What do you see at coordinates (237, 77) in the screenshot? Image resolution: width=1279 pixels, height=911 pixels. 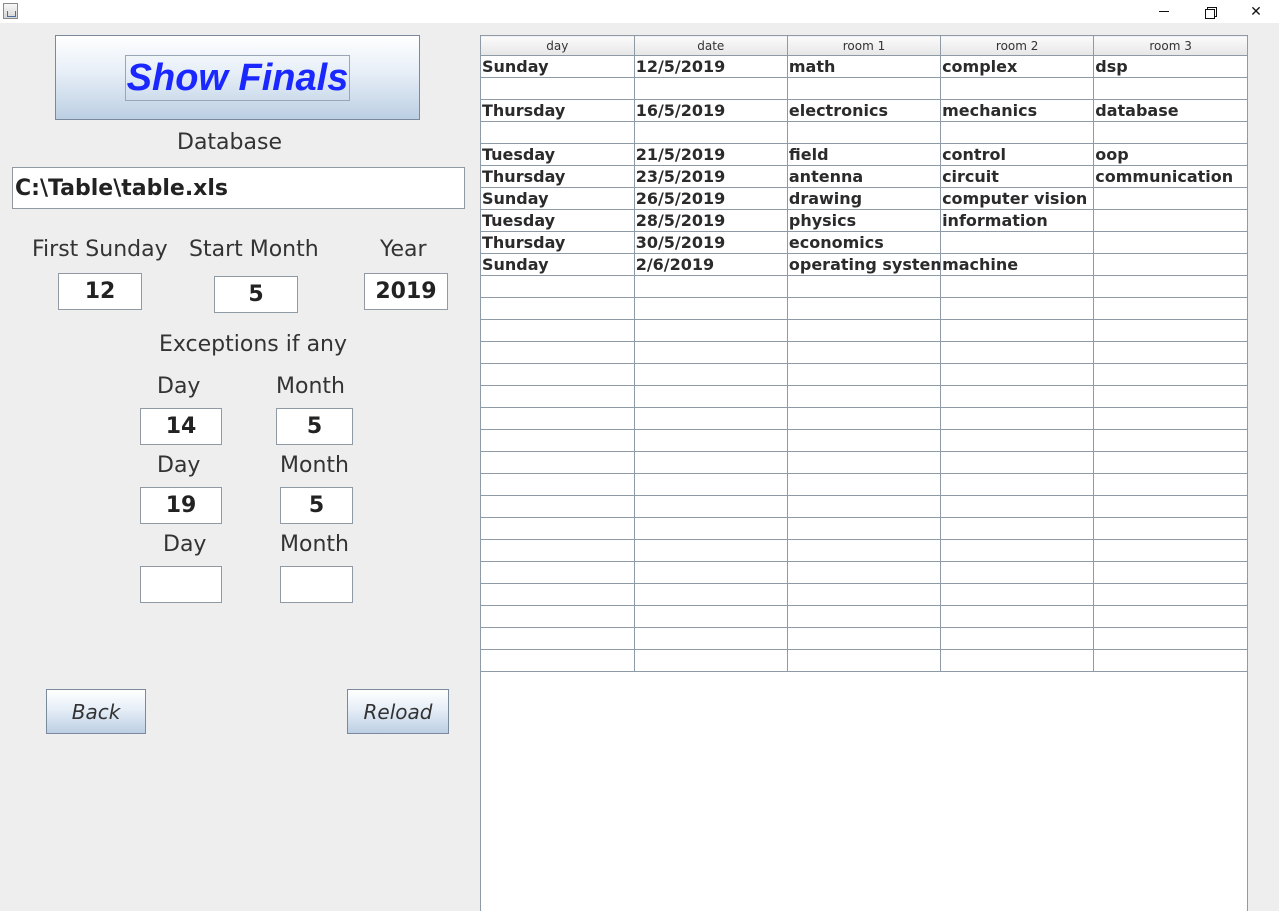 I see `show-finals-button: Show Finals` at bounding box center [237, 77].